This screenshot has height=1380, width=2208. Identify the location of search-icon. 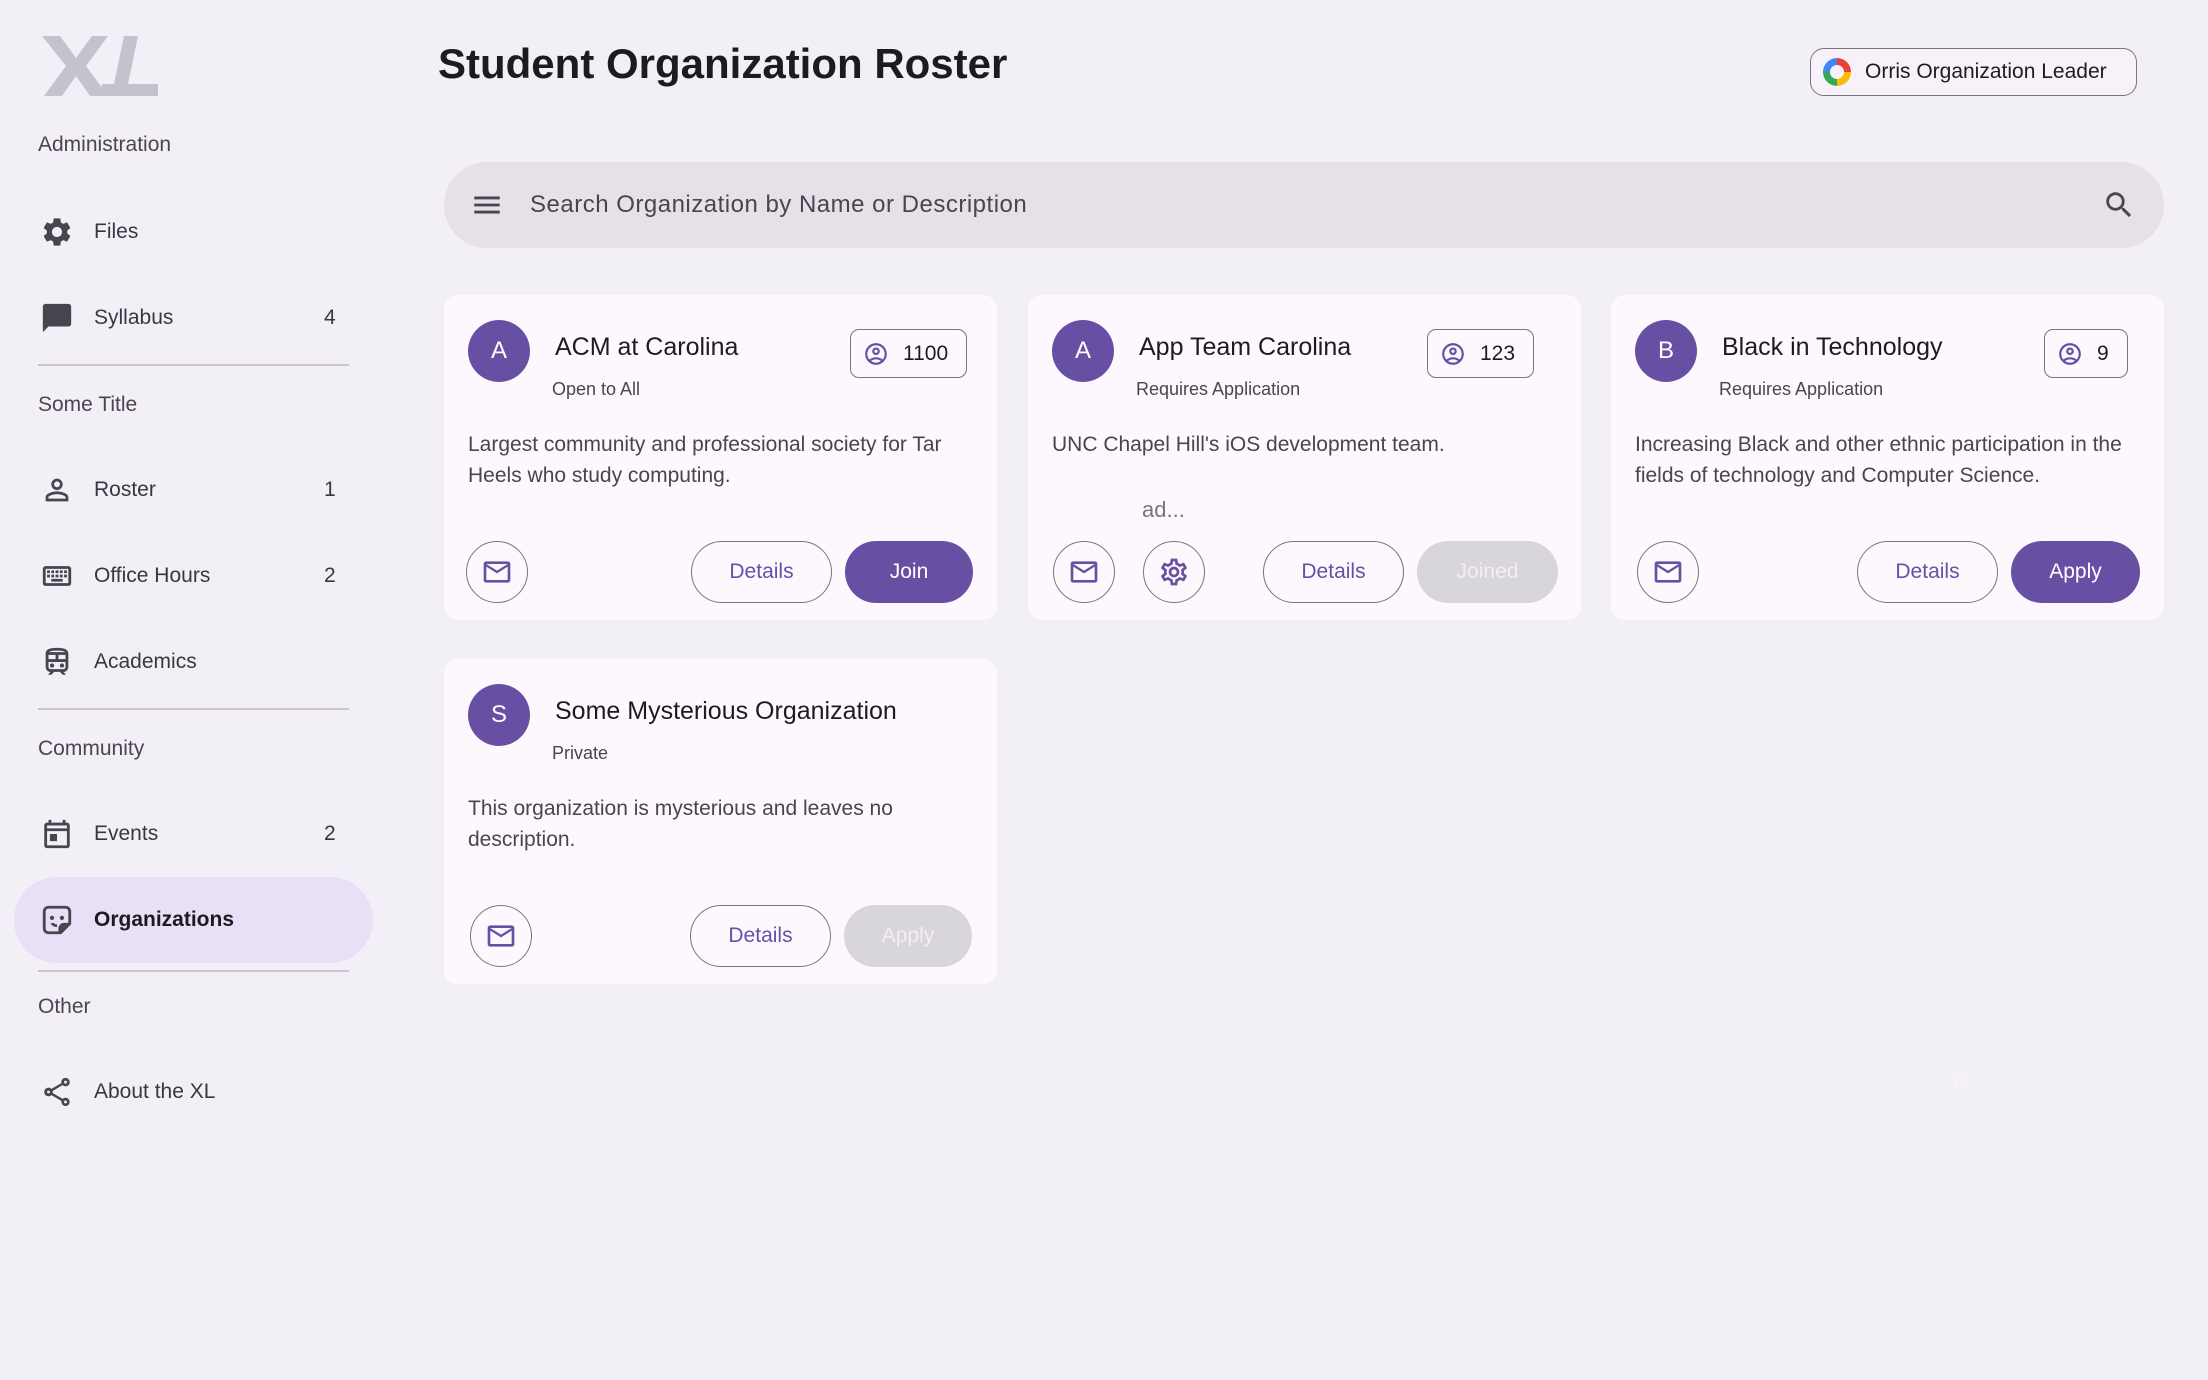
(2119, 205).